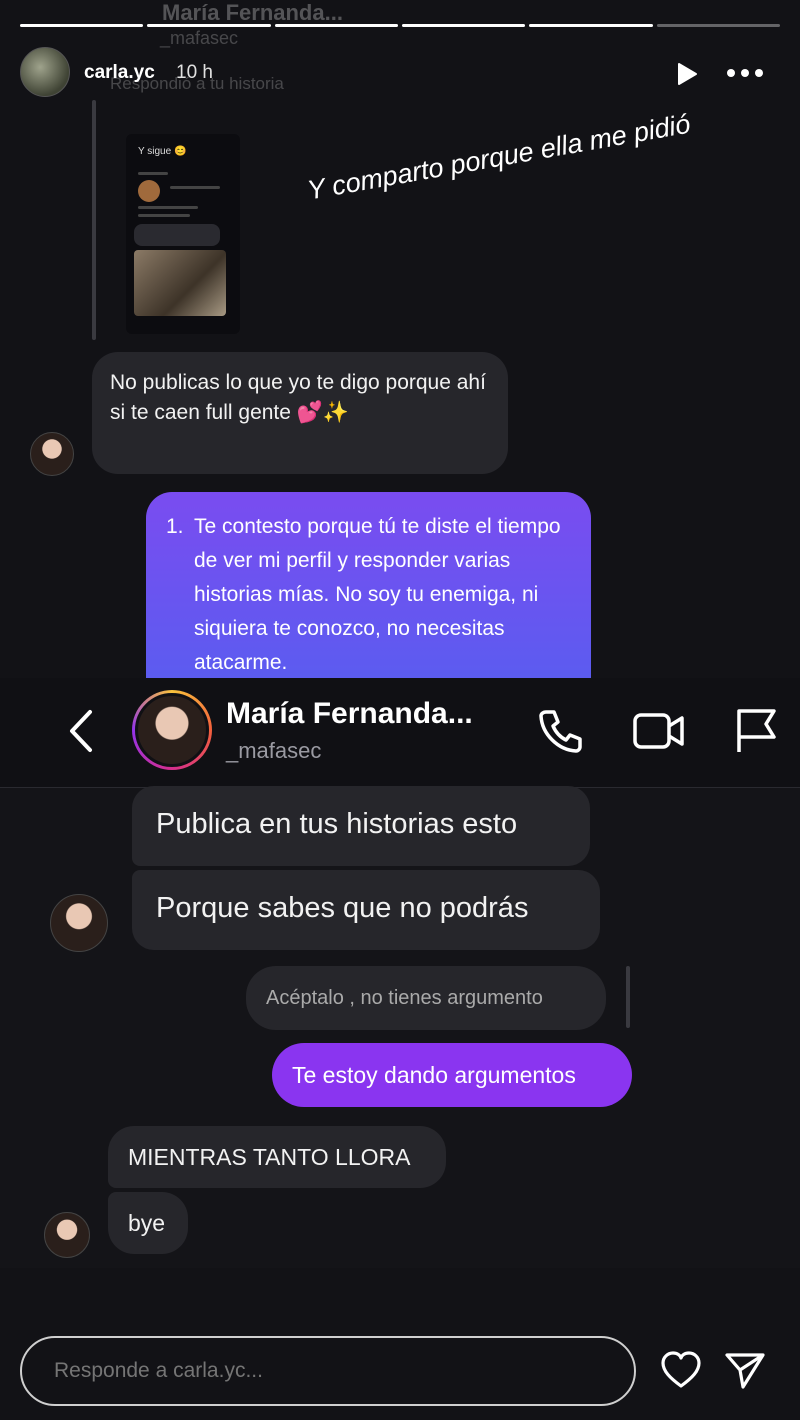  I want to click on story-reply-input, so click(328, 1371).